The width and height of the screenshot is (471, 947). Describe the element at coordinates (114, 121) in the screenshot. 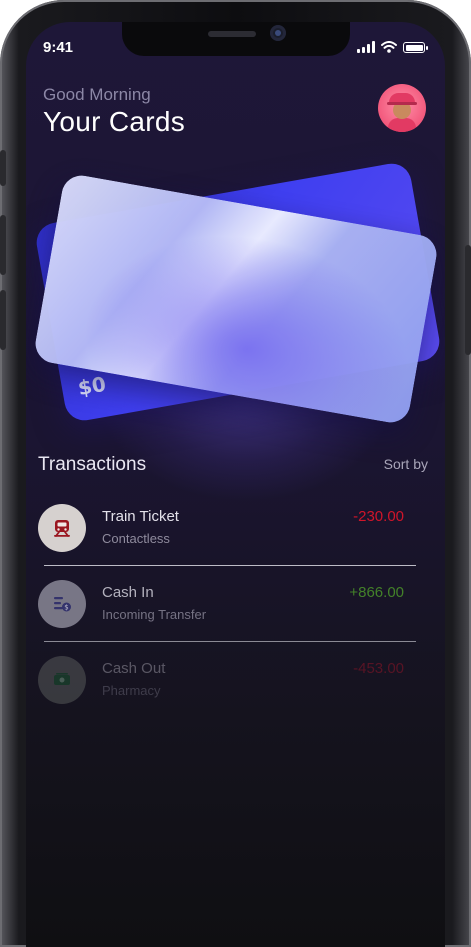

I see `page-title: Your Cards` at that location.